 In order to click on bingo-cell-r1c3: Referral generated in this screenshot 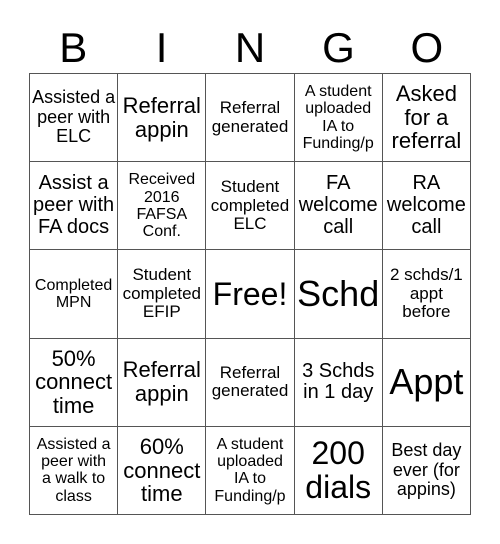, I will do `click(250, 118)`.